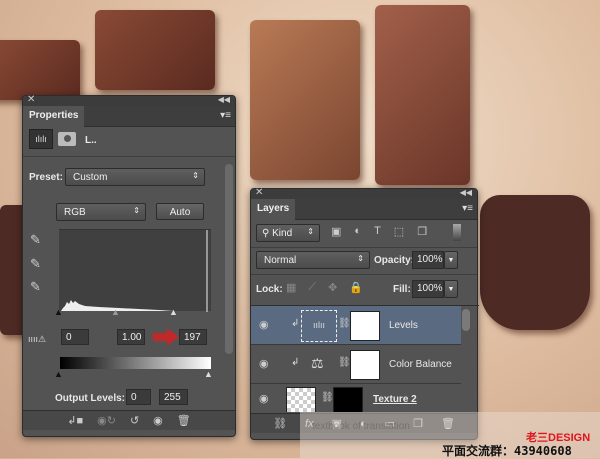 This screenshot has height=459, width=600. I want to click on input-white-field: 197, so click(193, 337).